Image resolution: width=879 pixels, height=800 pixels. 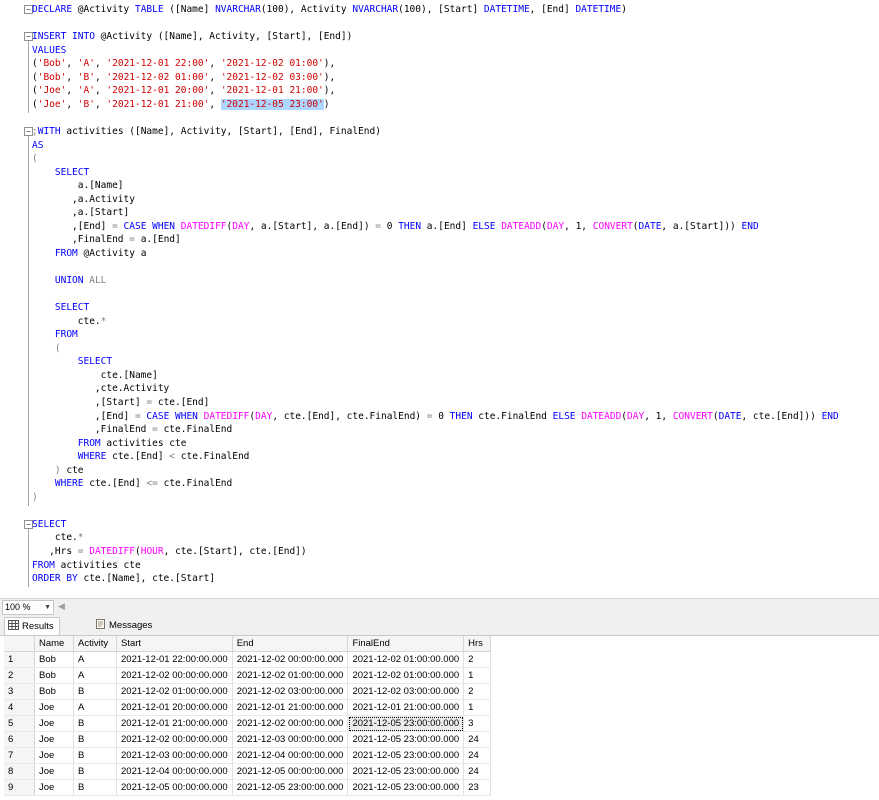 I want to click on code-line: (, so click(x=35, y=158).